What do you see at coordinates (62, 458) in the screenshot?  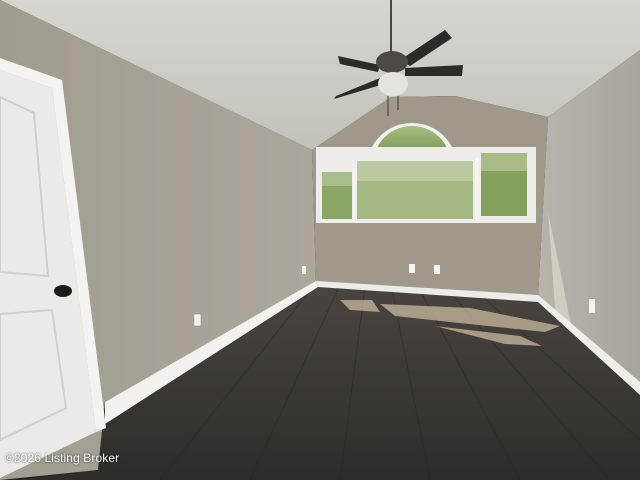 I see `photo-watermark: ©2026 Listing Broker` at bounding box center [62, 458].